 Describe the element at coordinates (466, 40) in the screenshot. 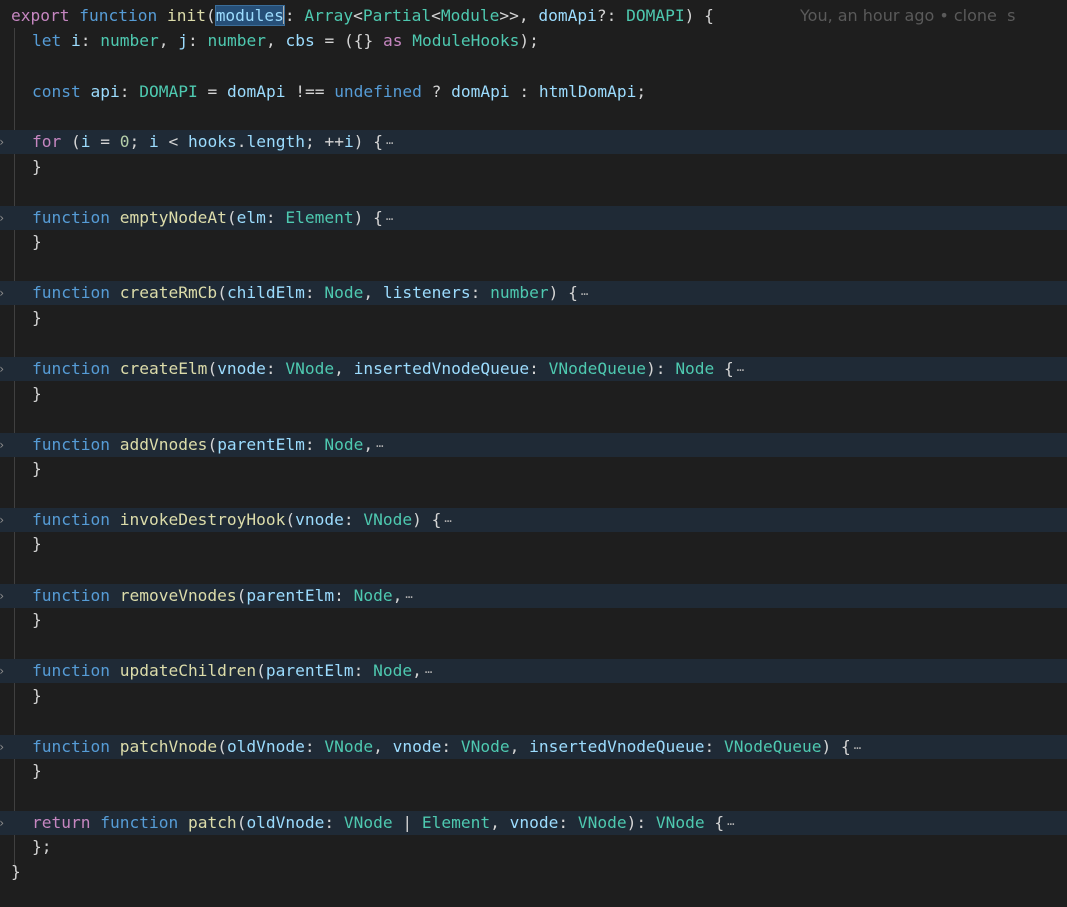

I see `type-name: ModuleHooks` at that location.